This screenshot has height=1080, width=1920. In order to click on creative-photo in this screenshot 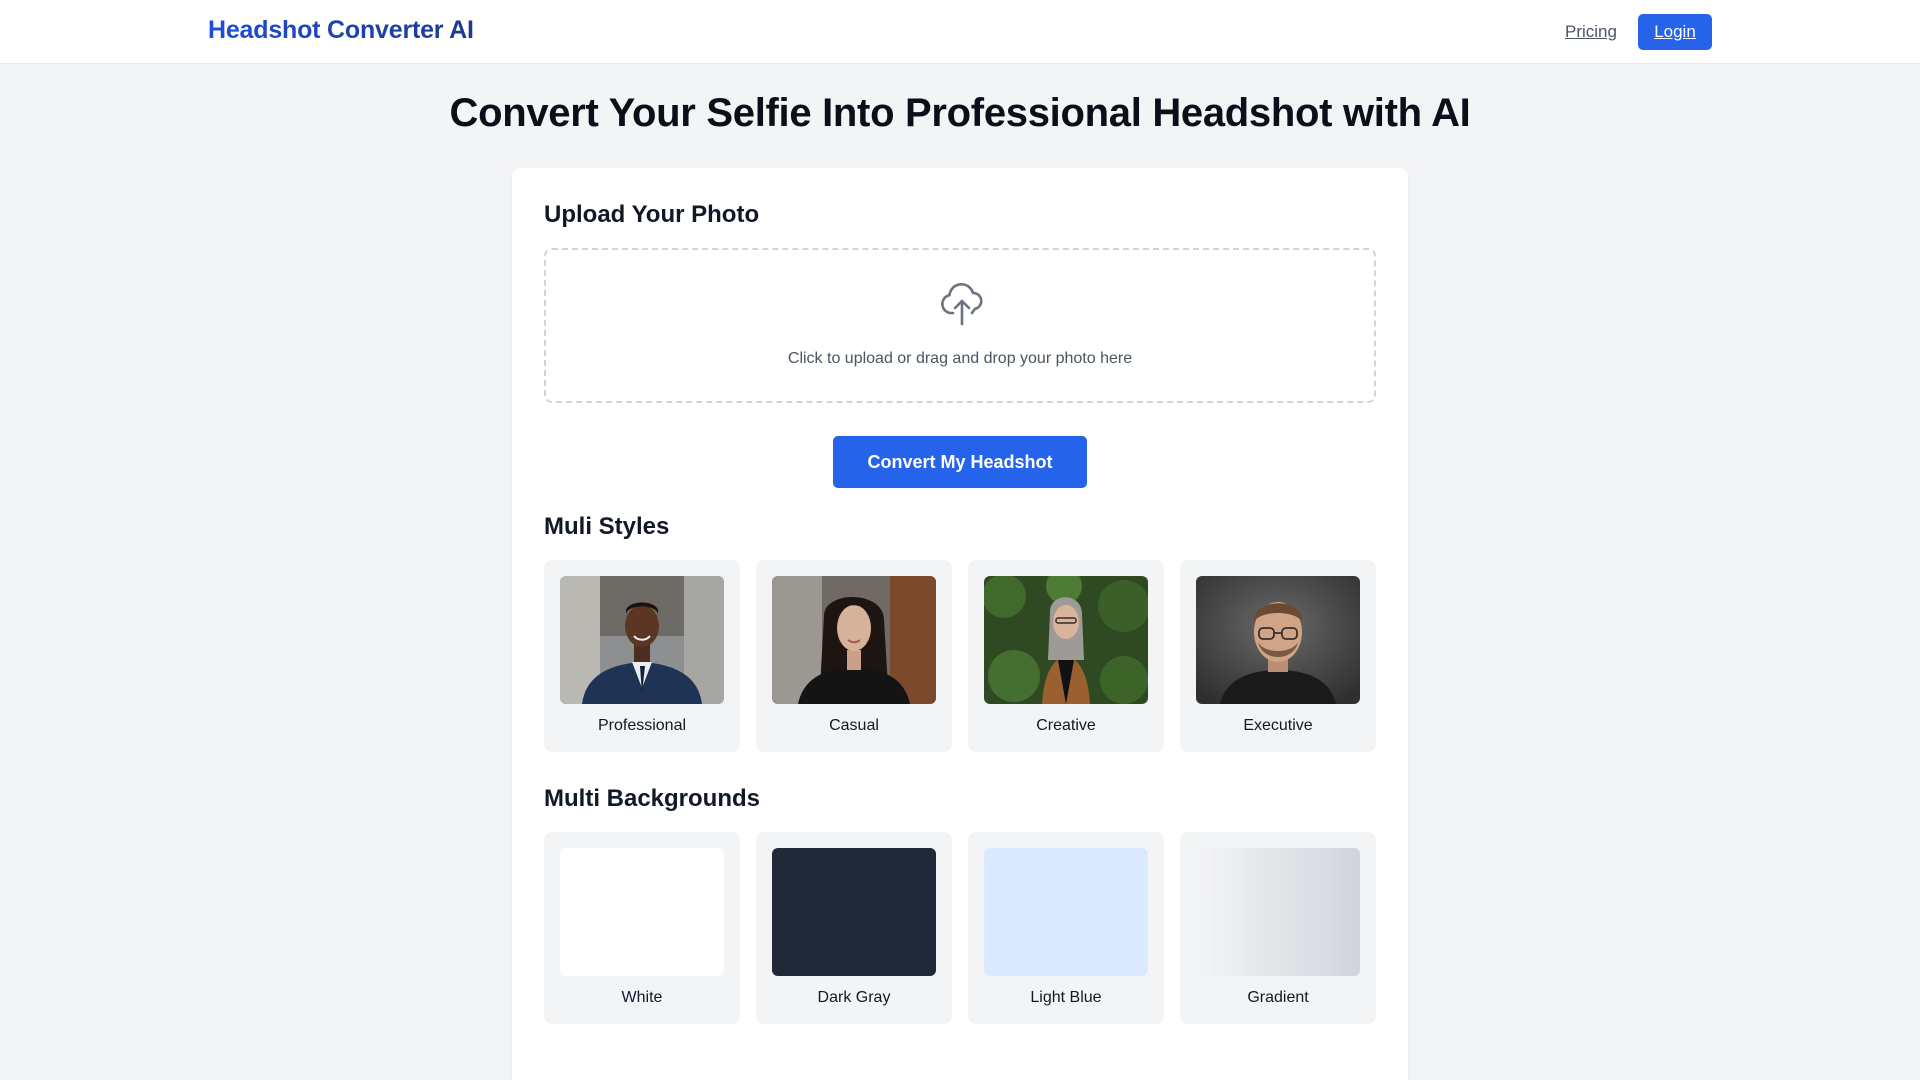, I will do `click(1066, 640)`.